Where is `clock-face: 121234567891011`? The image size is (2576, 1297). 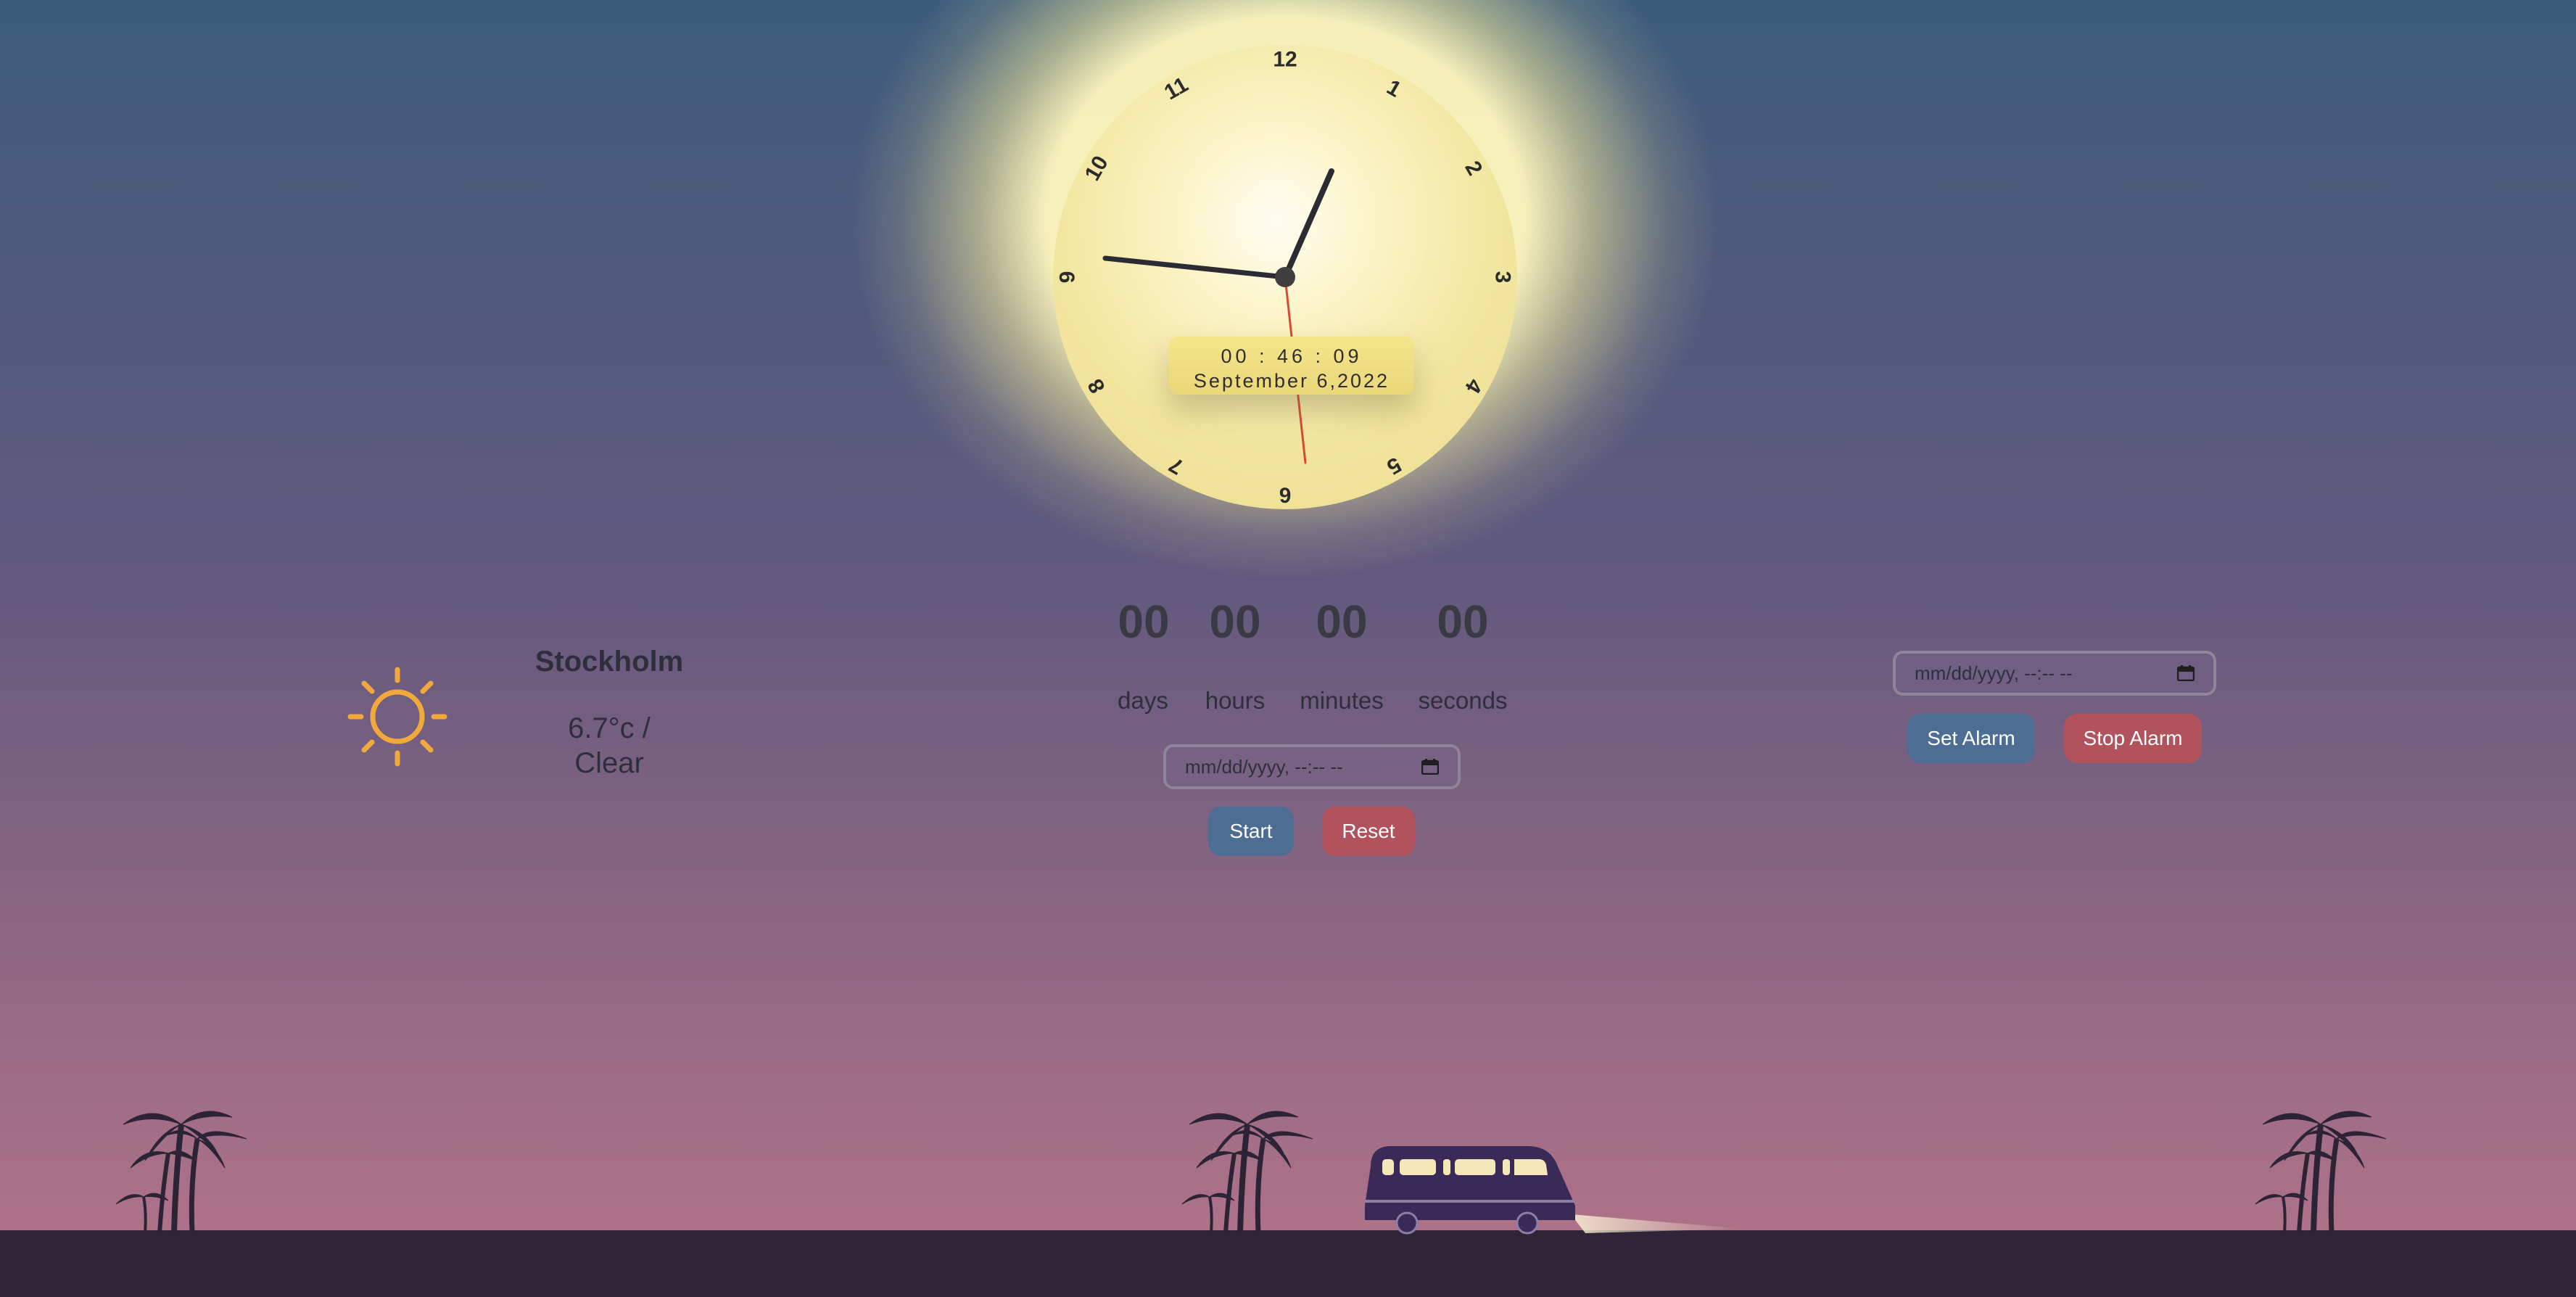 clock-face: 121234567891011 is located at coordinates (1285, 277).